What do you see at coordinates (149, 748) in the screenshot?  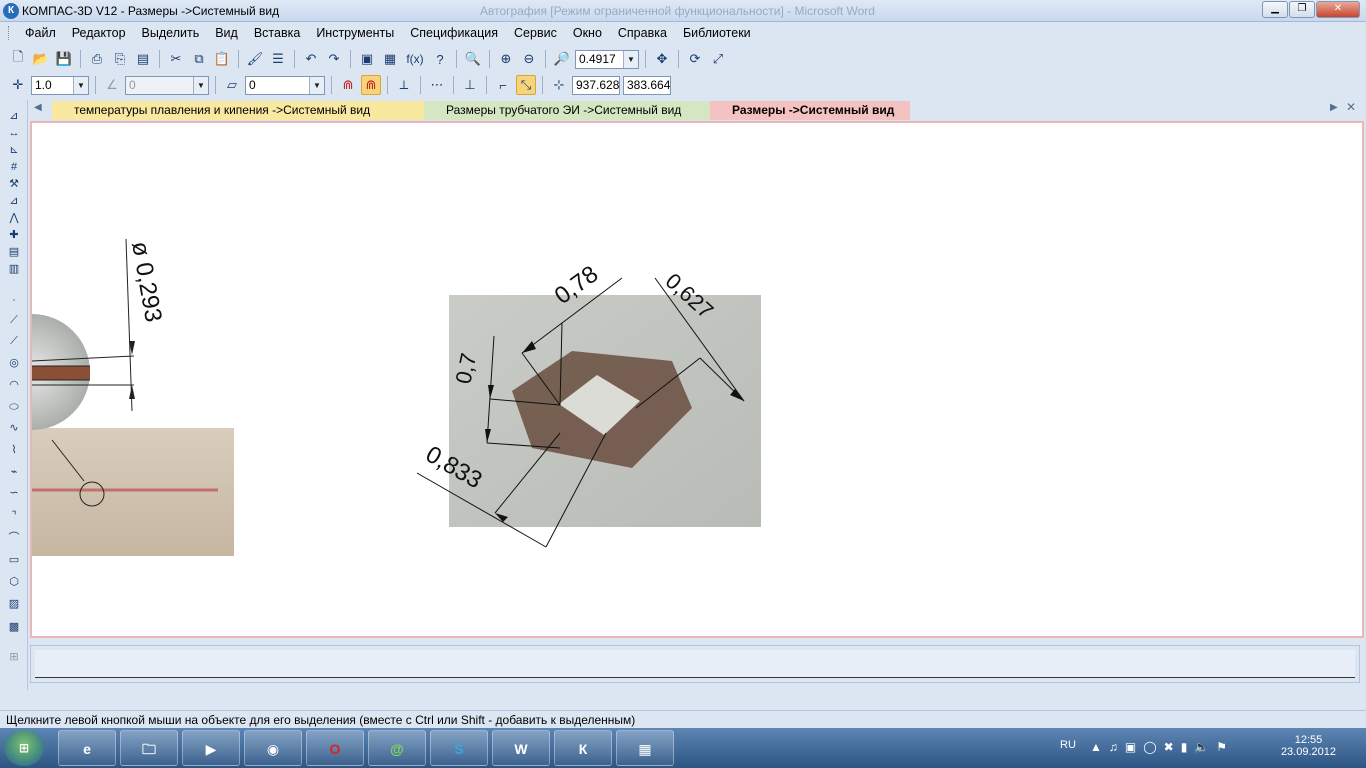 I see `explorer-icon: 🗀` at bounding box center [149, 748].